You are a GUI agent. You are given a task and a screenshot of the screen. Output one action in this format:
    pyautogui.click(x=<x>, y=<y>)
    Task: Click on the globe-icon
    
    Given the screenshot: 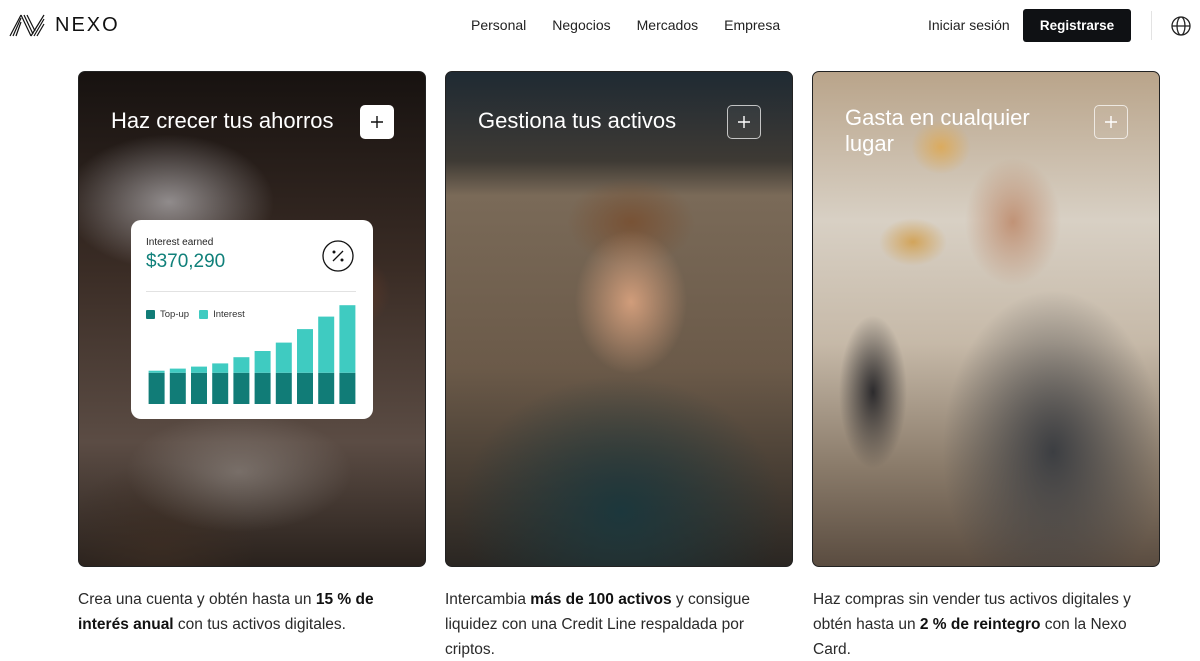 What is the action you would take?
    pyautogui.click(x=1181, y=26)
    